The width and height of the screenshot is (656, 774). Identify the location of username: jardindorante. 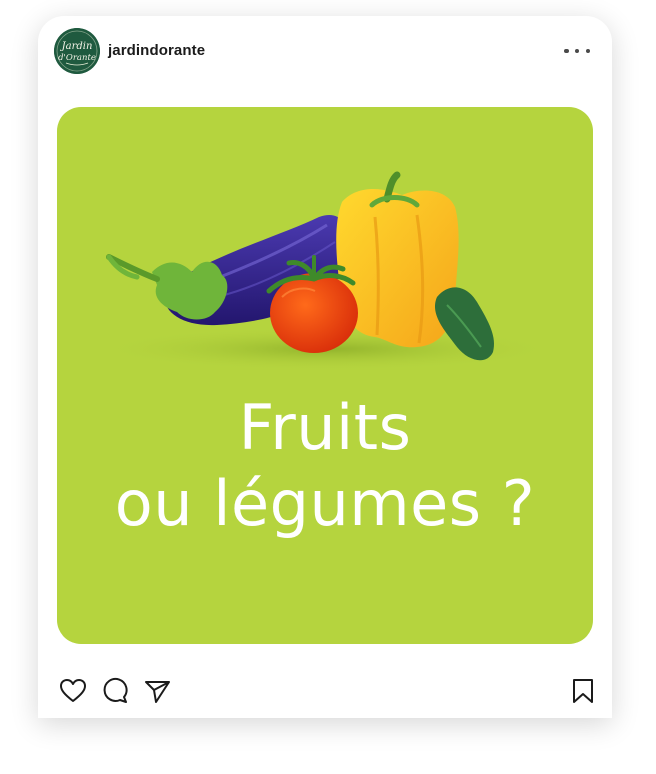
(156, 50).